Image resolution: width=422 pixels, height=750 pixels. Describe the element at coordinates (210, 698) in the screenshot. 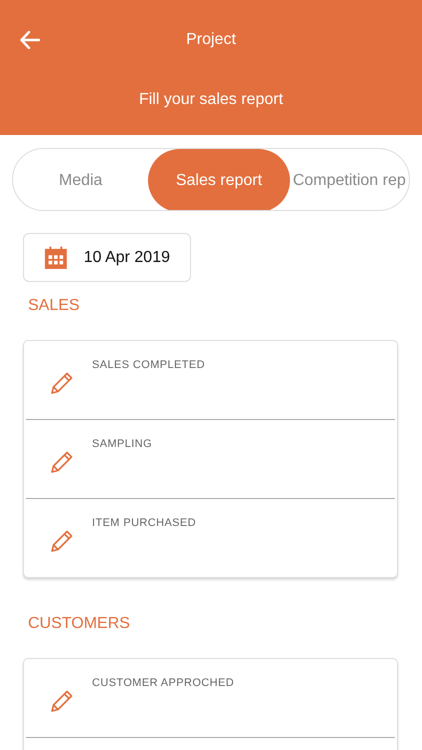

I see `list-item: CUSTOMER APPROCHED` at that location.